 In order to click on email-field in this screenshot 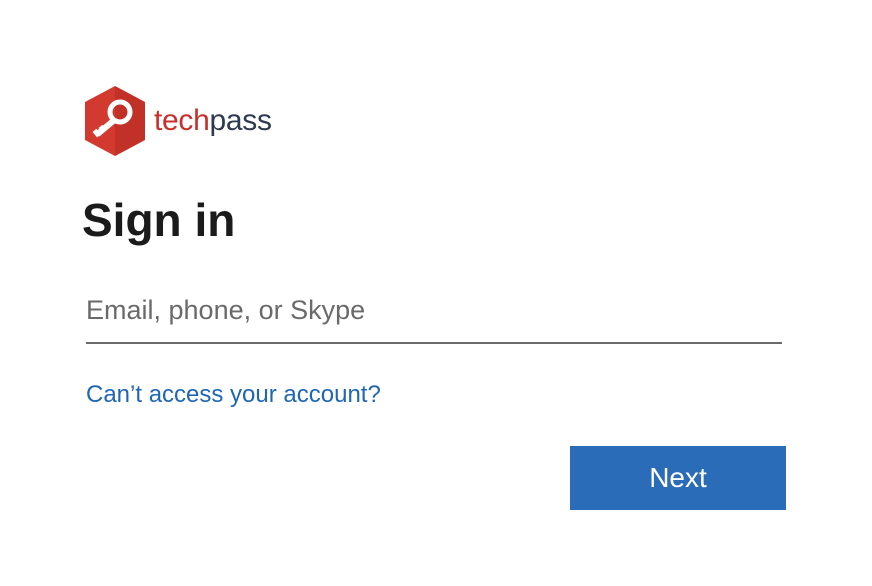, I will do `click(434, 310)`.